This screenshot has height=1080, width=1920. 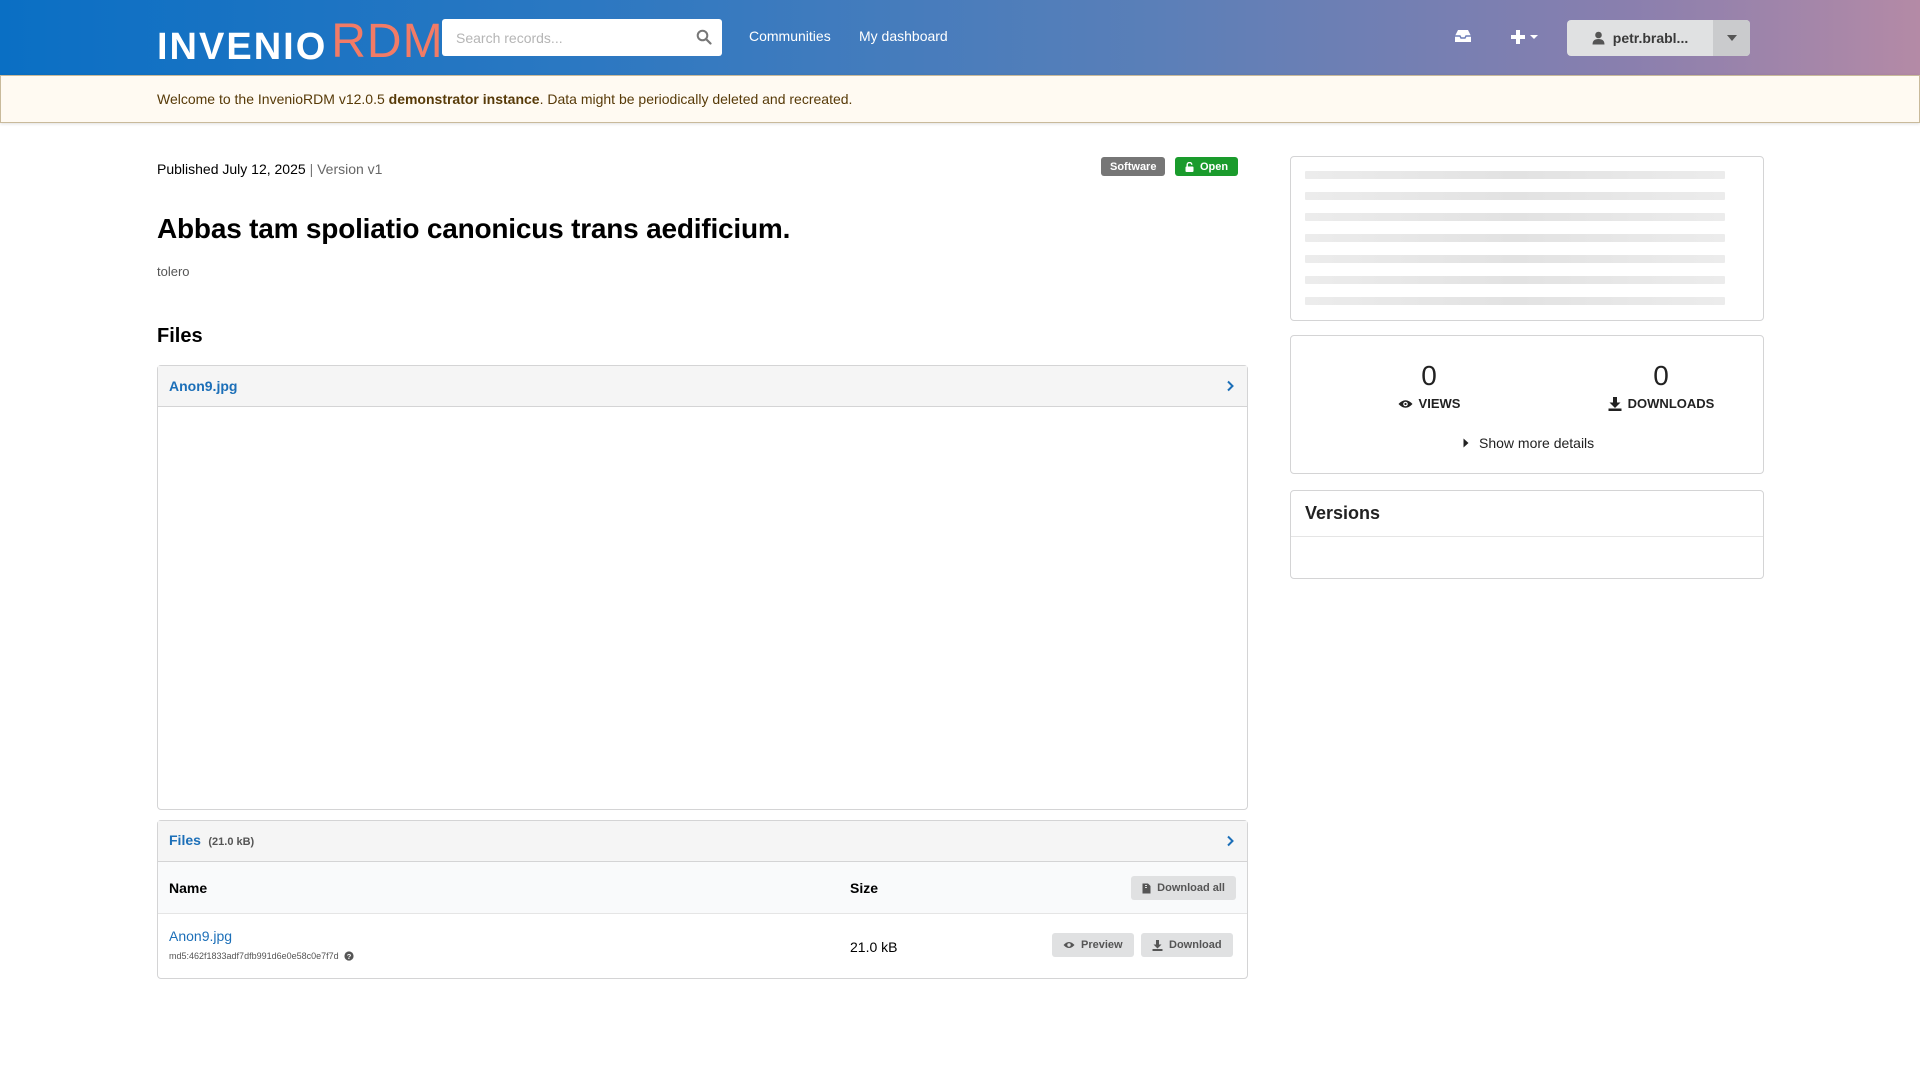 I want to click on files-list-header: Files (21.0 kB), so click(x=702, y=841).